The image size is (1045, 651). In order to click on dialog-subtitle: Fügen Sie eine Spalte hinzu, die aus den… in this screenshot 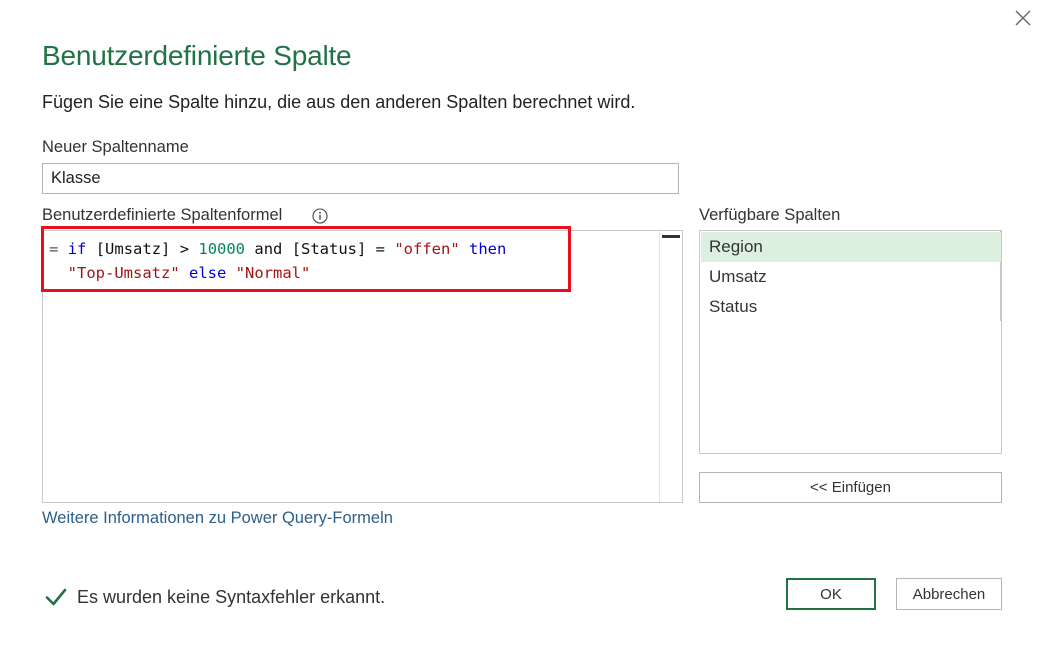, I will do `click(339, 102)`.